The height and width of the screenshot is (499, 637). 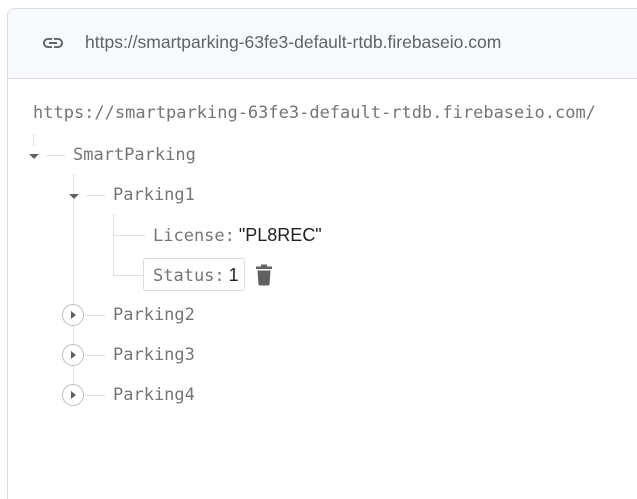 What do you see at coordinates (189, 276) in the screenshot?
I see `field-key: Status:` at bounding box center [189, 276].